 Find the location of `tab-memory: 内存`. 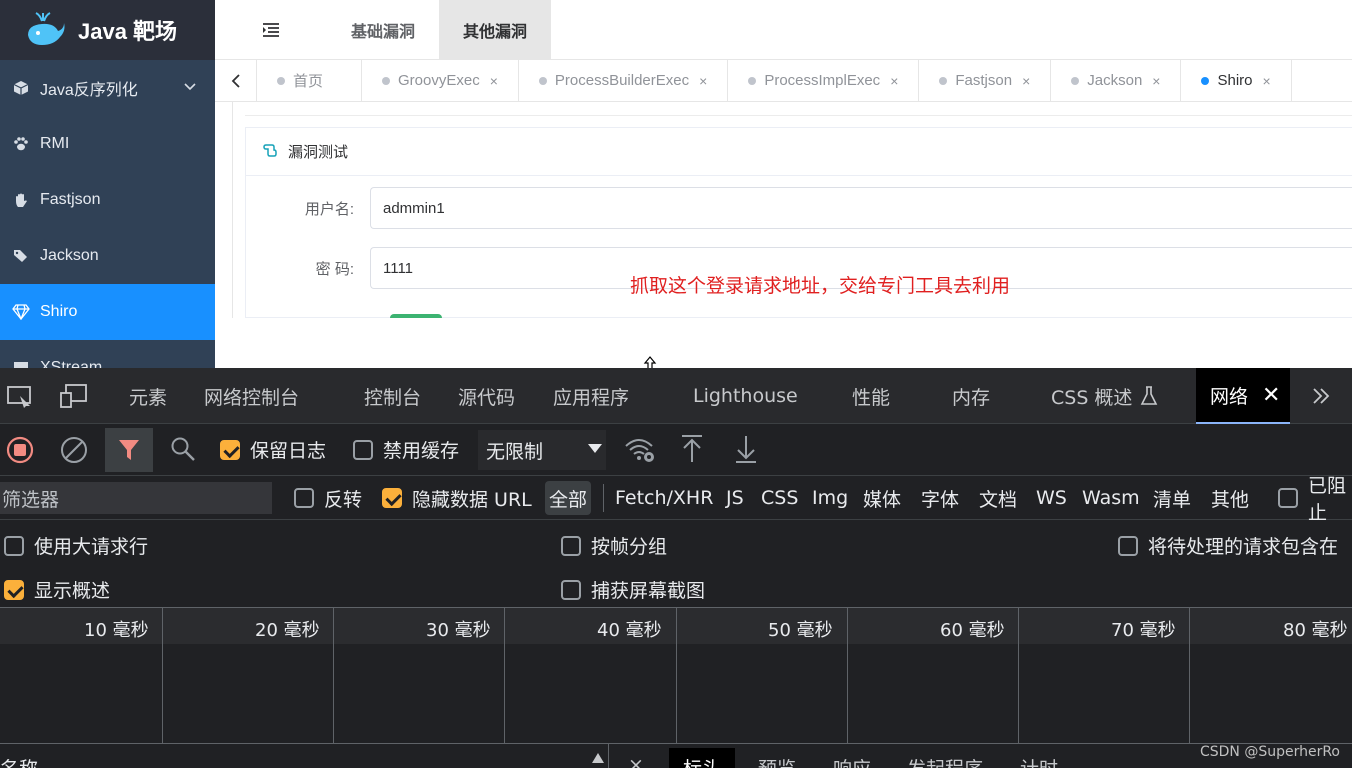

tab-memory: 内存 is located at coordinates (971, 396).